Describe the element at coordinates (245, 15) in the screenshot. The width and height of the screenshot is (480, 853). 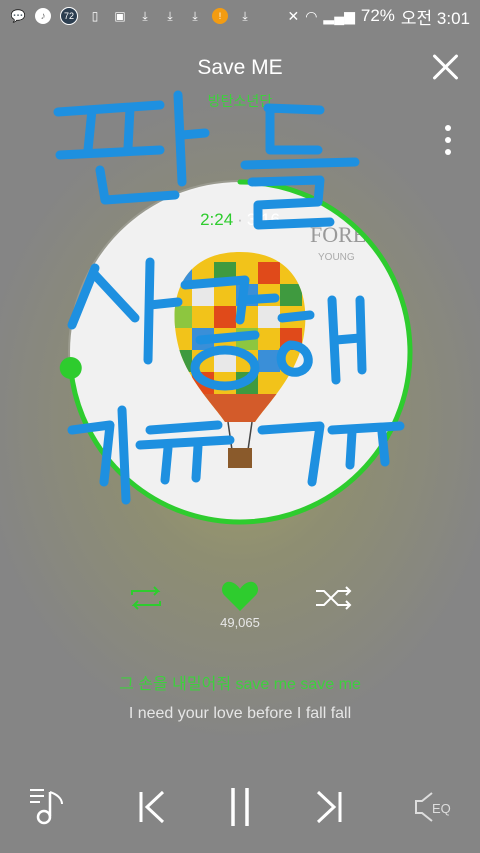
I see `download-icon-4: ⤓` at that location.